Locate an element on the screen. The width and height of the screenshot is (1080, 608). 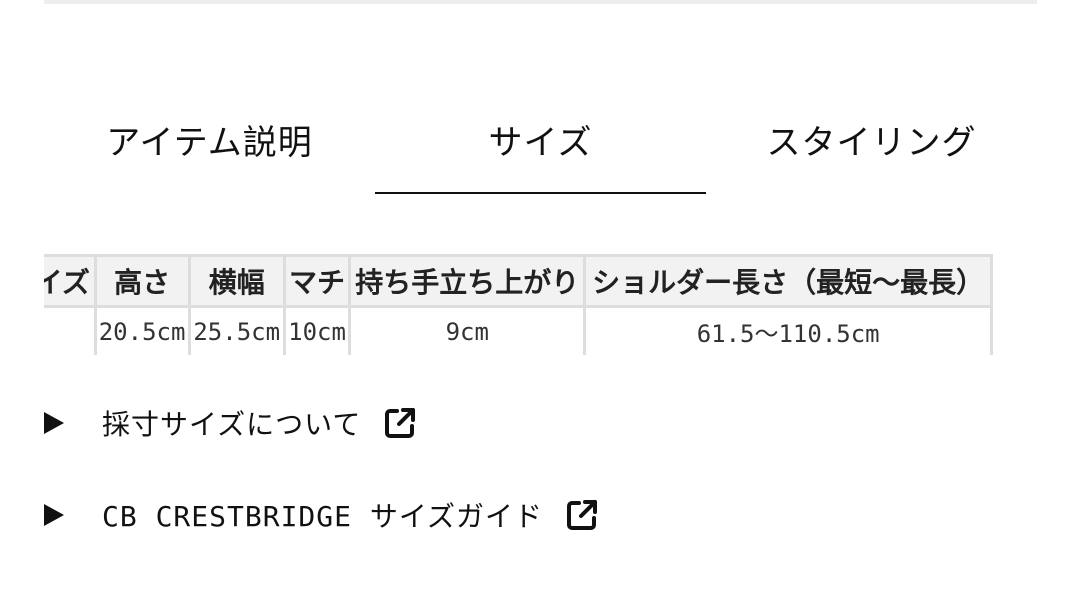
tab-item-description: アイテム説明 is located at coordinates (209, 139).